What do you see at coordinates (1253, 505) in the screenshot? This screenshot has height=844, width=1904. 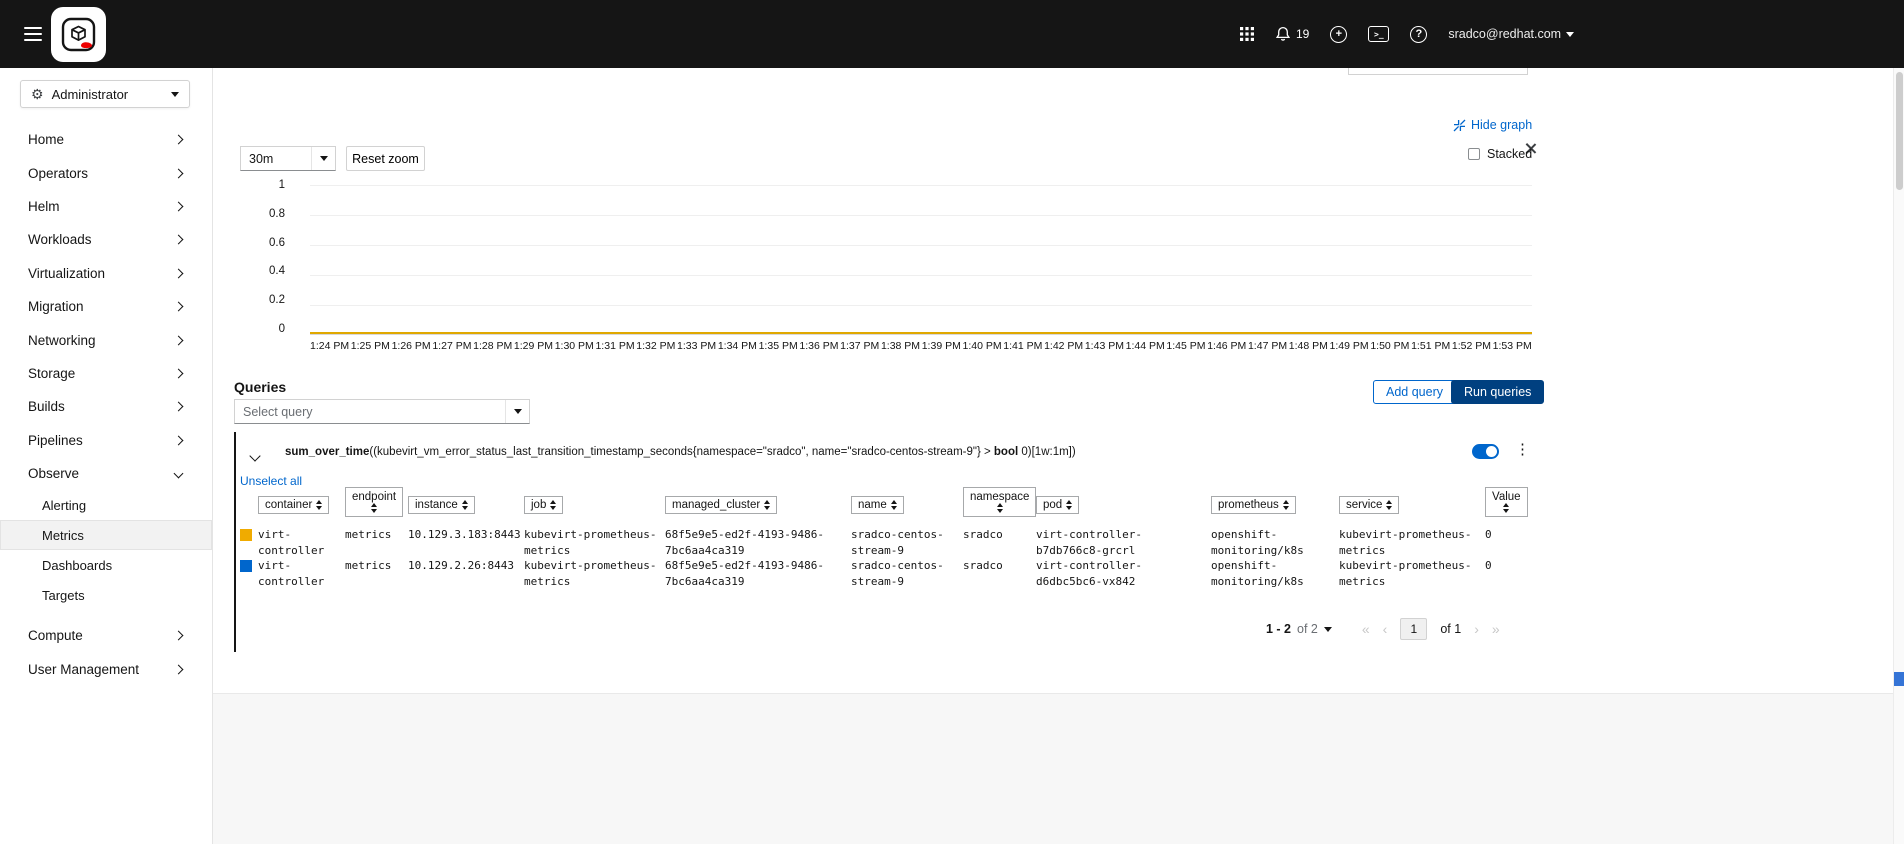 I see `column-header-prometheus: prometheus` at bounding box center [1253, 505].